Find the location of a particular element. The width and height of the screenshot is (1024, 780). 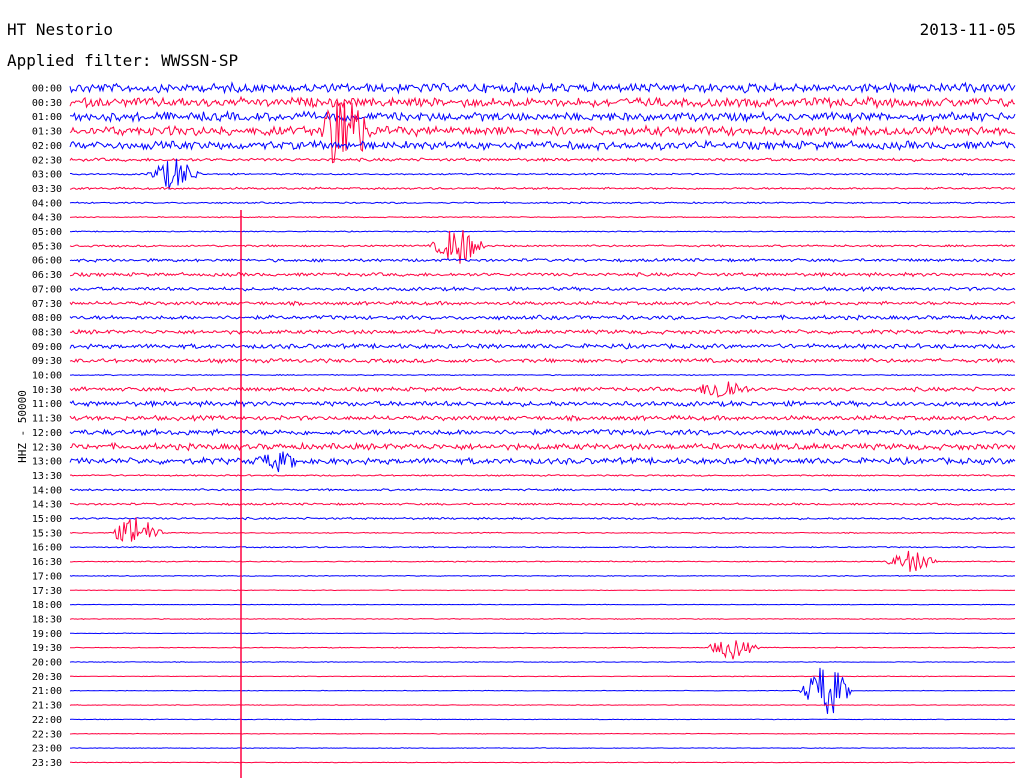

row-label: 05:30 is located at coordinates (47, 246).